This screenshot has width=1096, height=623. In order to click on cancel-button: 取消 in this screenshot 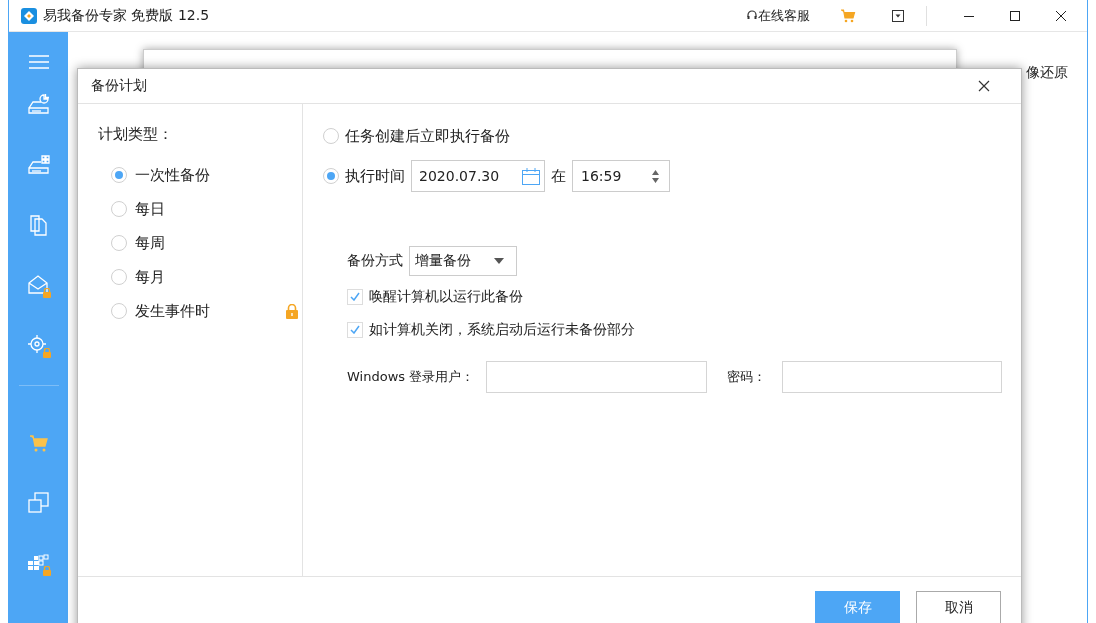, I will do `click(958, 607)`.